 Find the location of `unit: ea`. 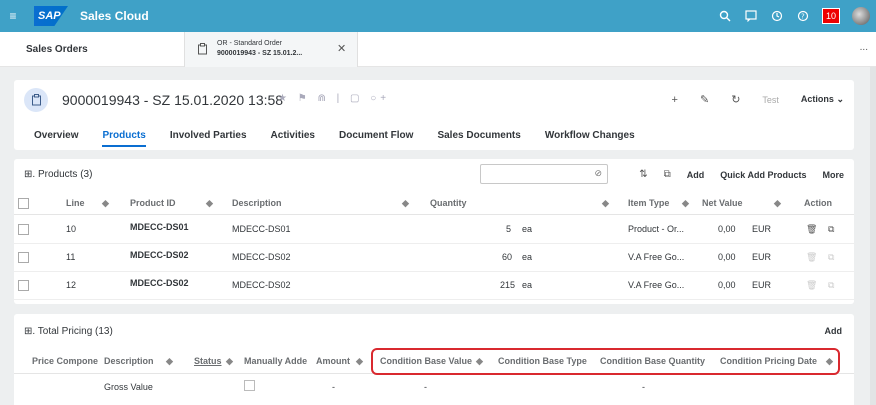

unit: ea is located at coordinates (527, 285).